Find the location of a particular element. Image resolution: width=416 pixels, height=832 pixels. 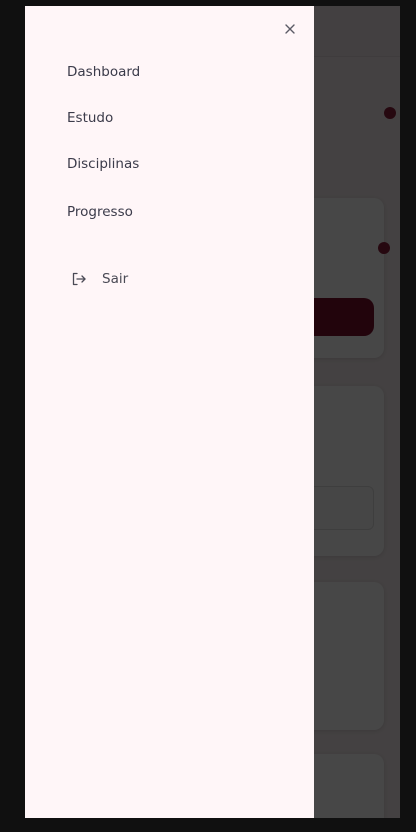

logout-label: Sair is located at coordinates (115, 279).